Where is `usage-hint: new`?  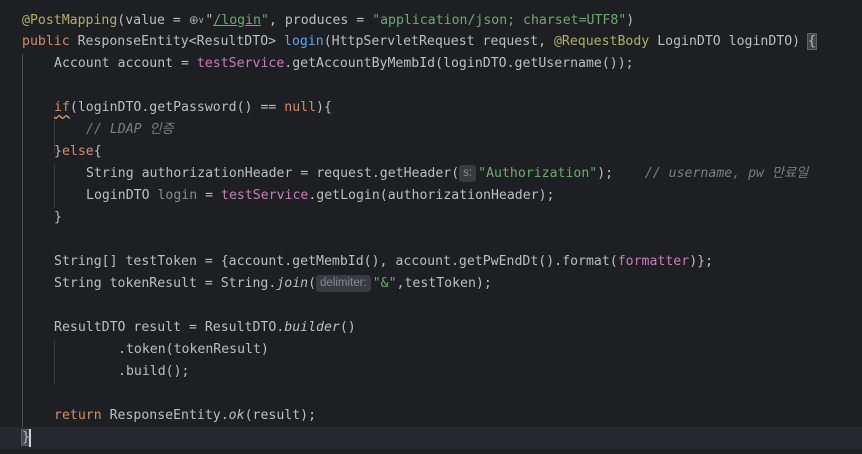 usage-hint: new is located at coordinates (33, 1).